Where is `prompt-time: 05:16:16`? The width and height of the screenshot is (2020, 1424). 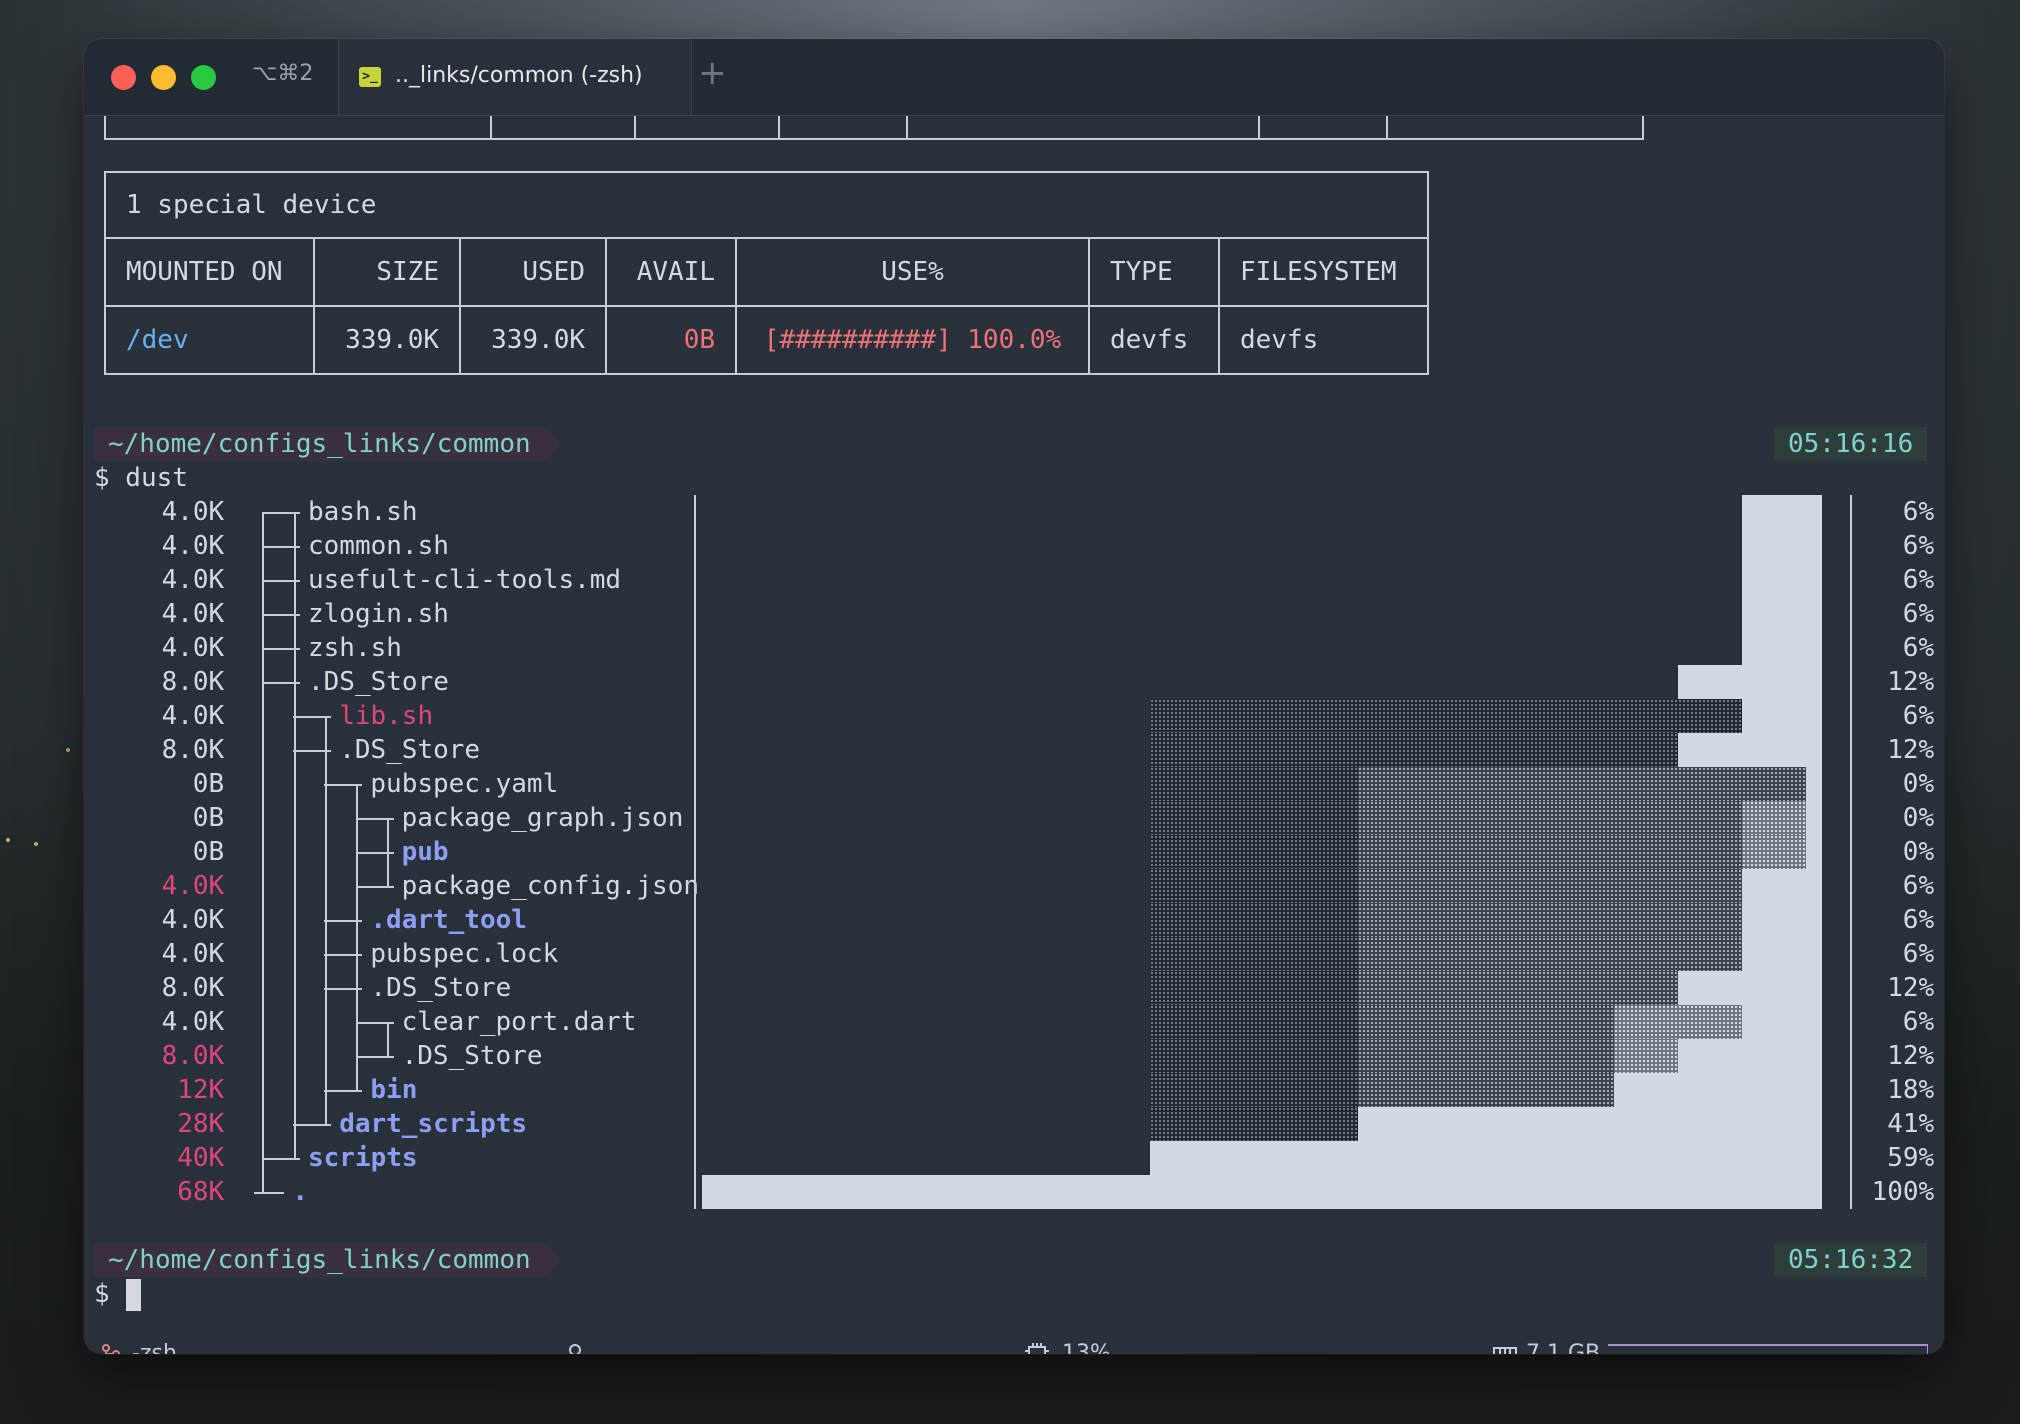 prompt-time: 05:16:16 is located at coordinates (1851, 444).